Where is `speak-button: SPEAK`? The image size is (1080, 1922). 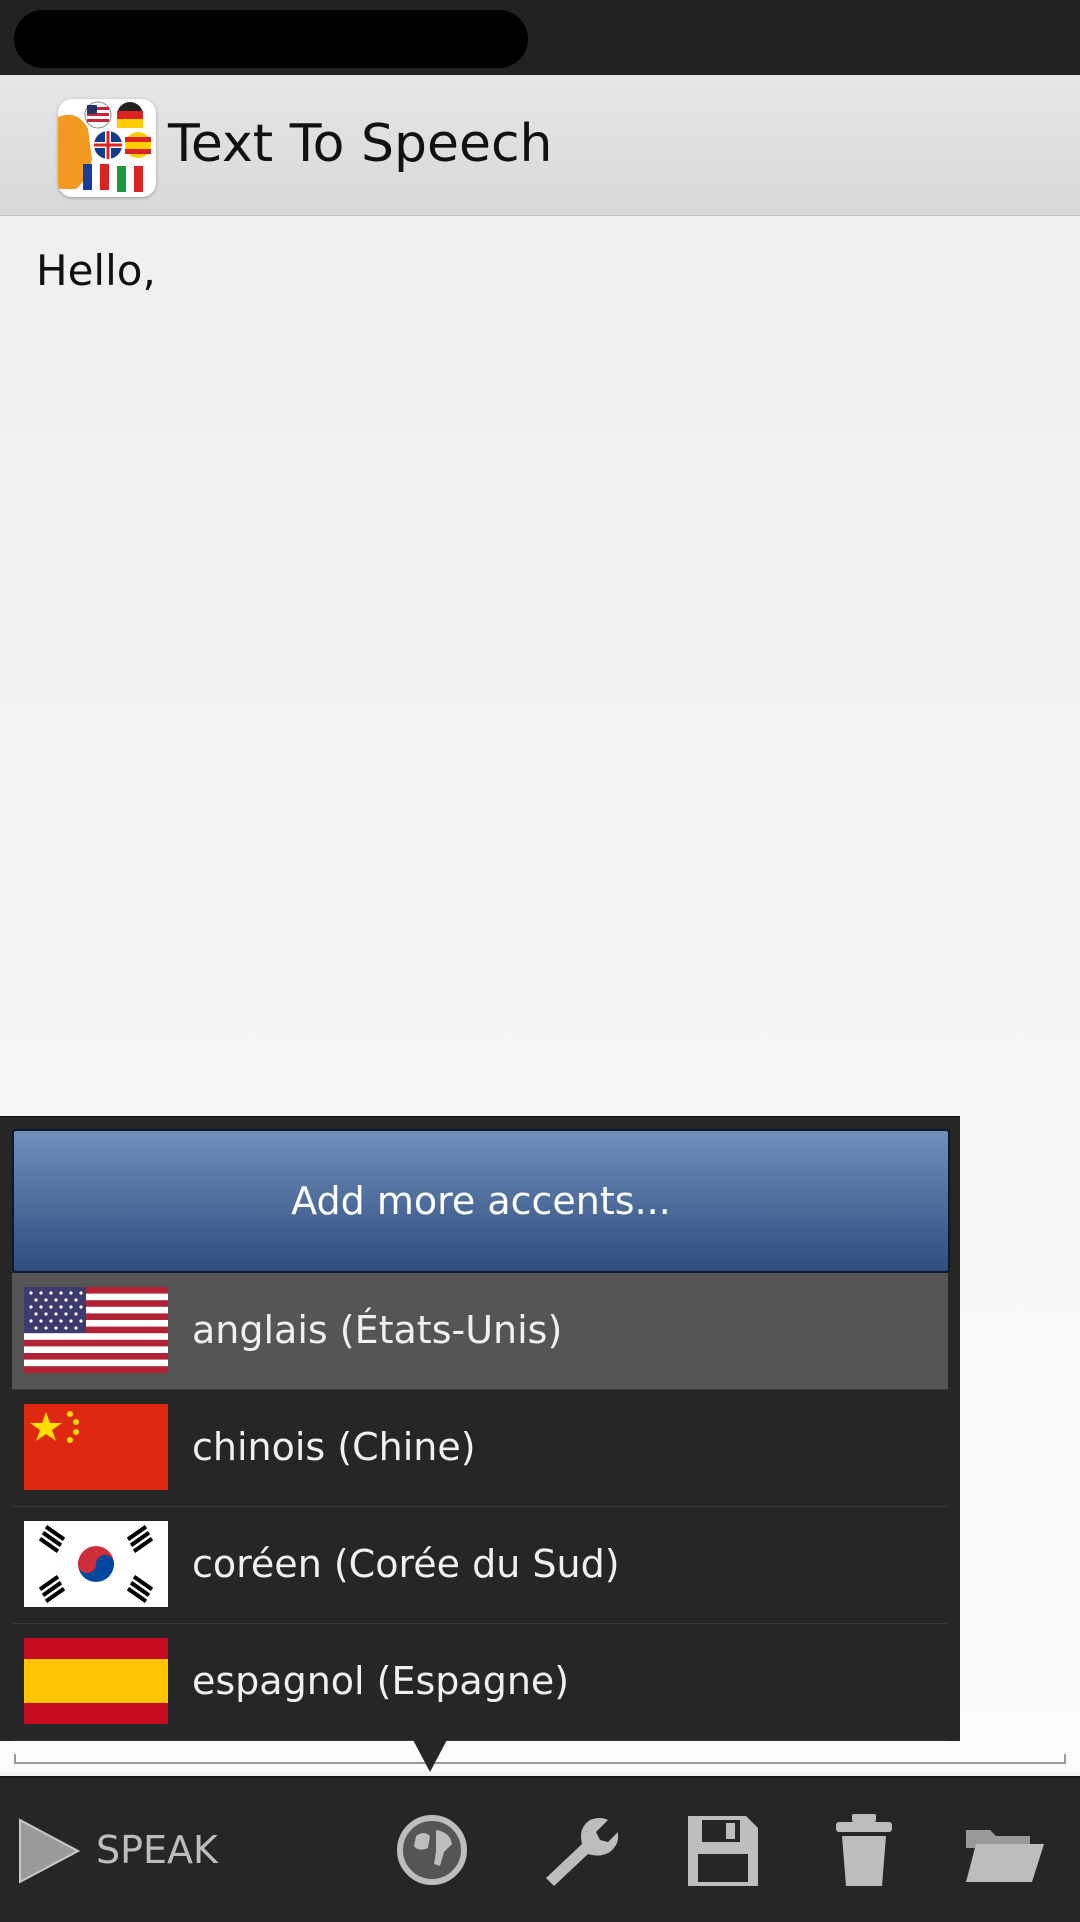 speak-button: SPEAK is located at coordinates (180, 1850).